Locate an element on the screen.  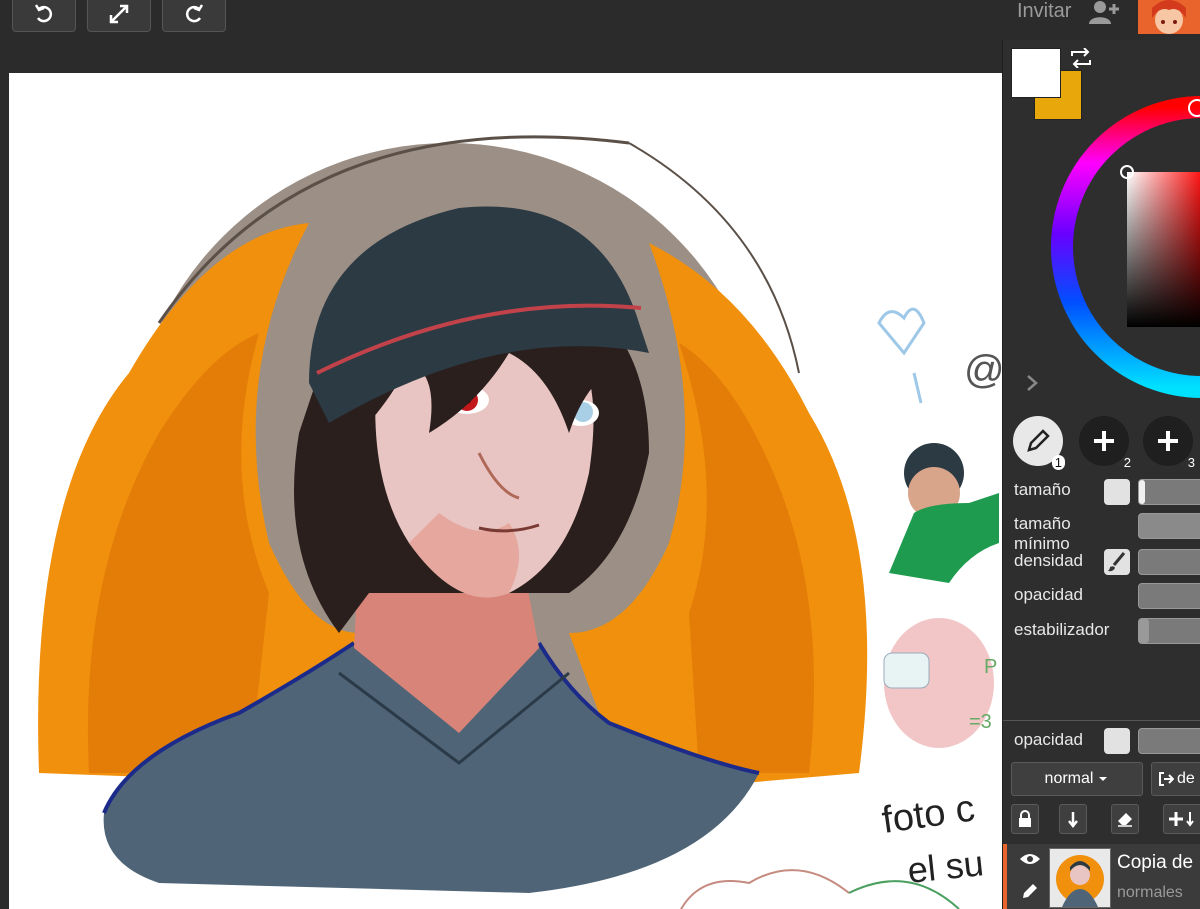
add-layer-button is located at coordinates (1181, 819).